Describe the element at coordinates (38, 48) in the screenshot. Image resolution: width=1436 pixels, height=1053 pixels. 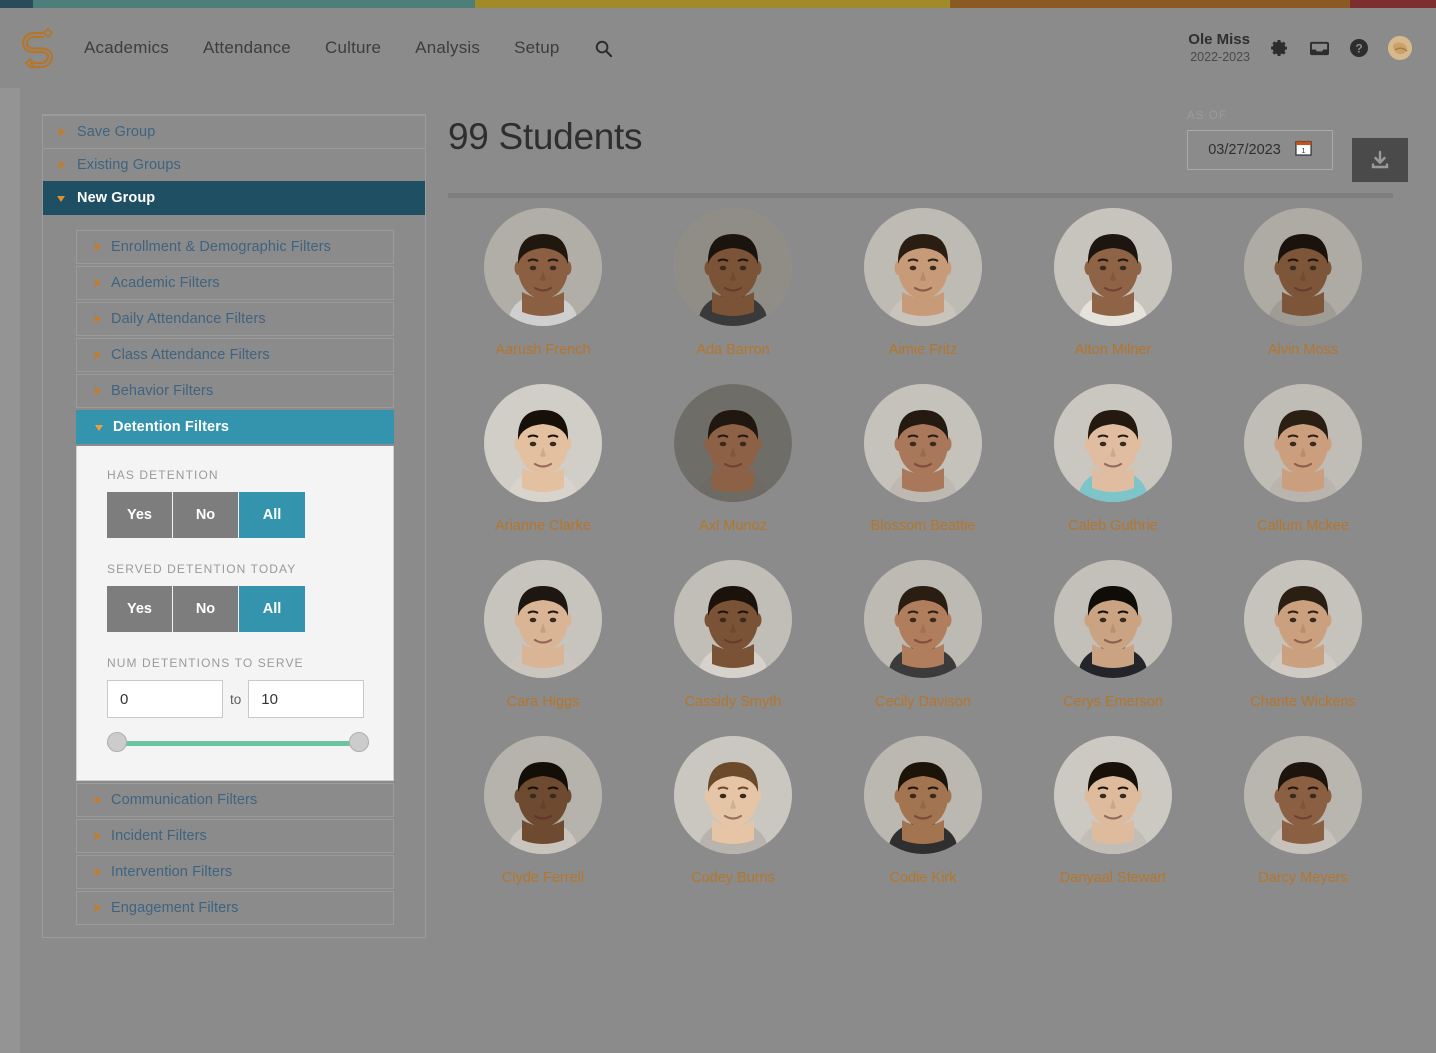
I see `schoolrunner-s-logo-icon` at that location.